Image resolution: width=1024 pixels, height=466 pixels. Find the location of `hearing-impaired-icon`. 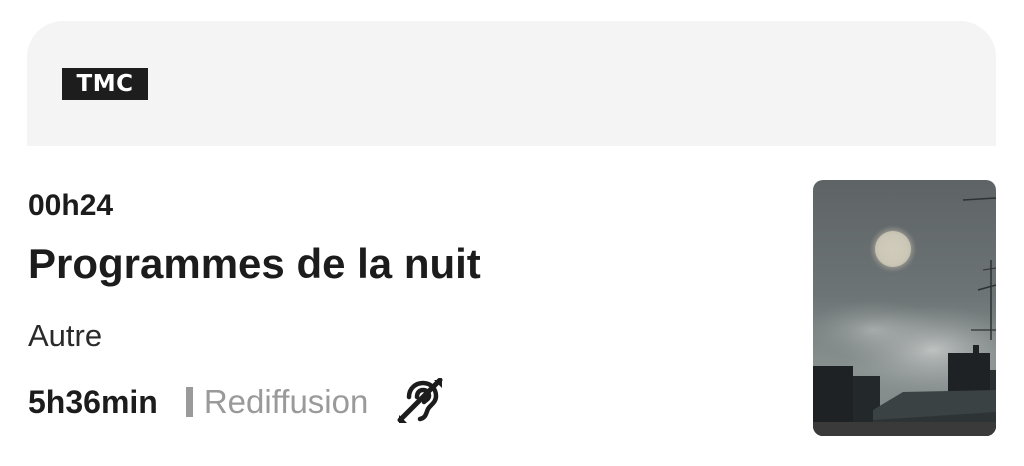

hearing-impaired-icon is located at coordinates (420, 401).